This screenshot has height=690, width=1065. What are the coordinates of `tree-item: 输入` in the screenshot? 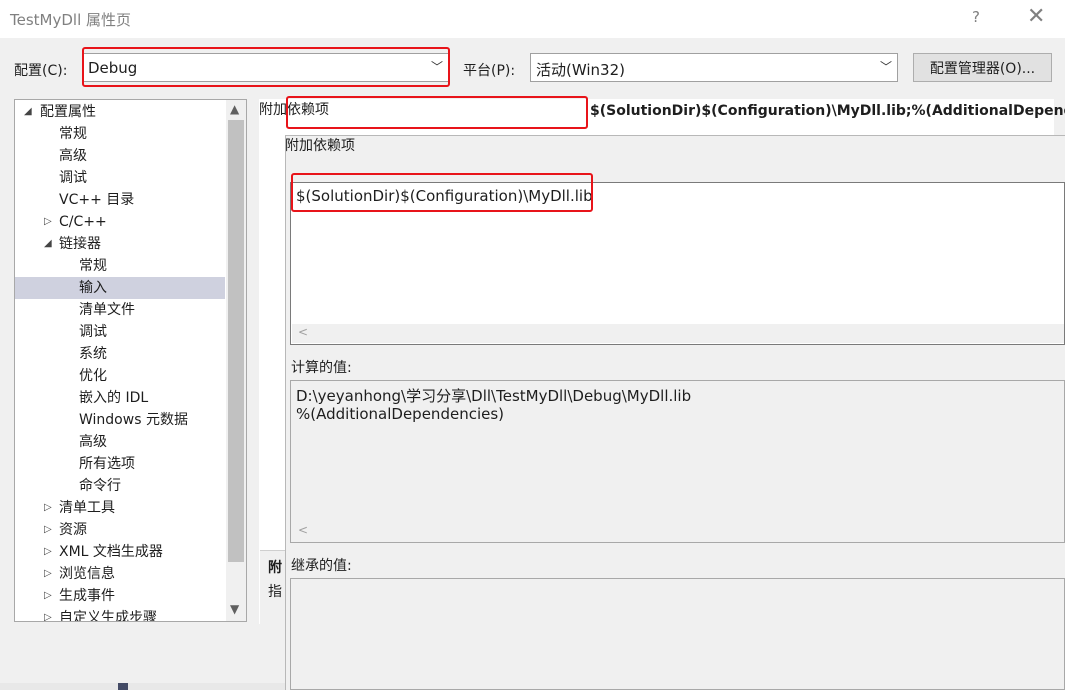 It's located at (120, 288).